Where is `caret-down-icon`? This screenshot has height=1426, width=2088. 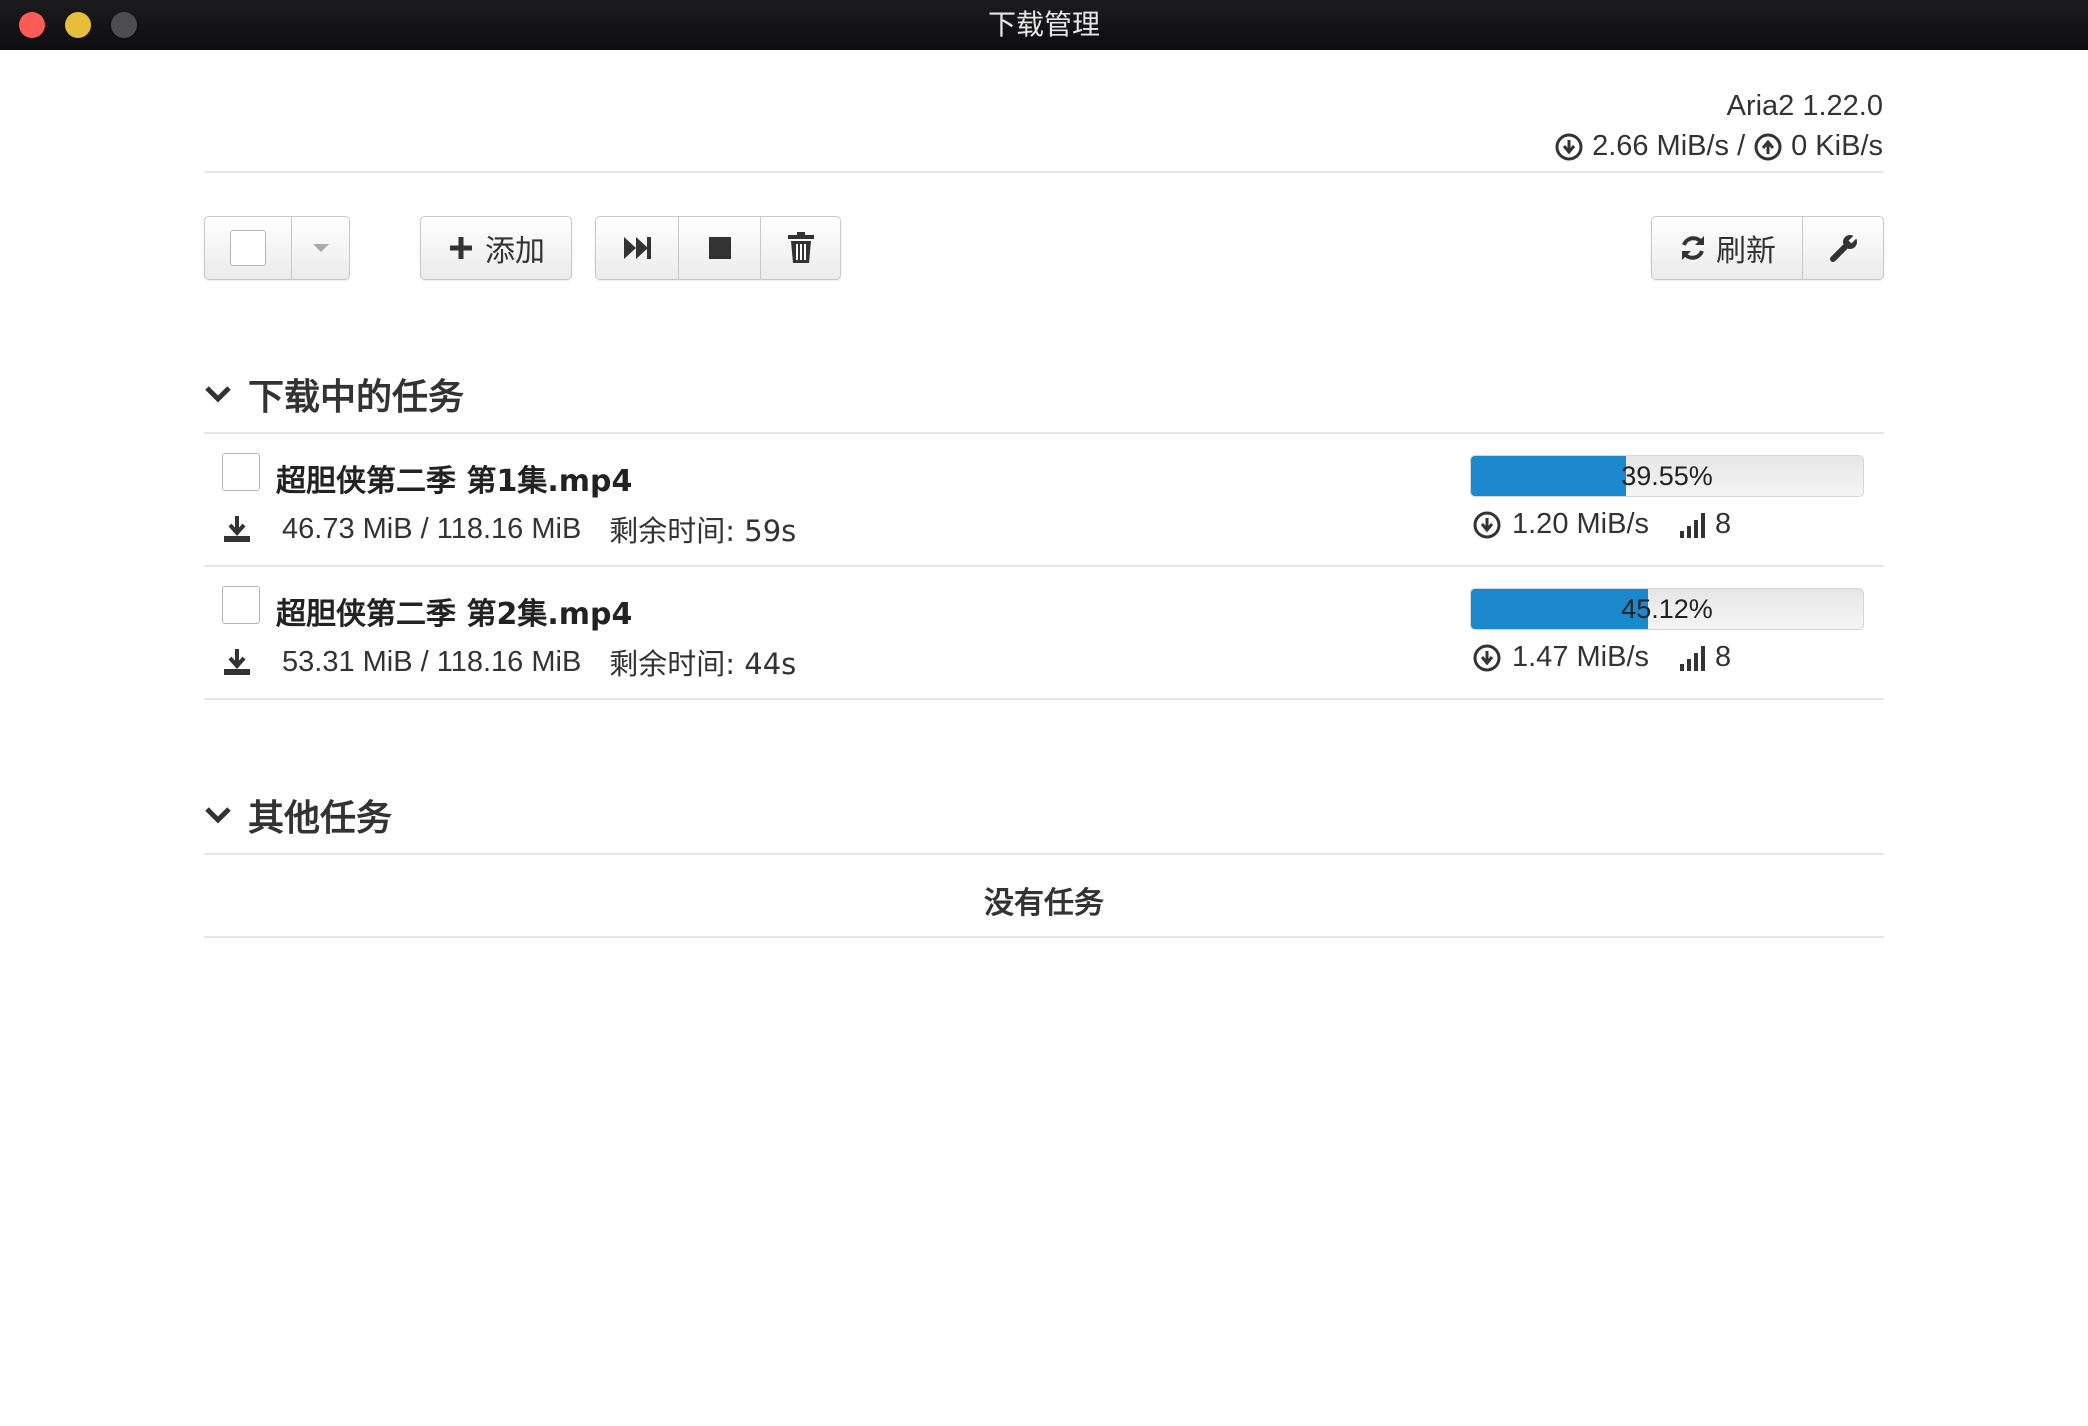 caret-down-icon is located at coordinates (321, 248).